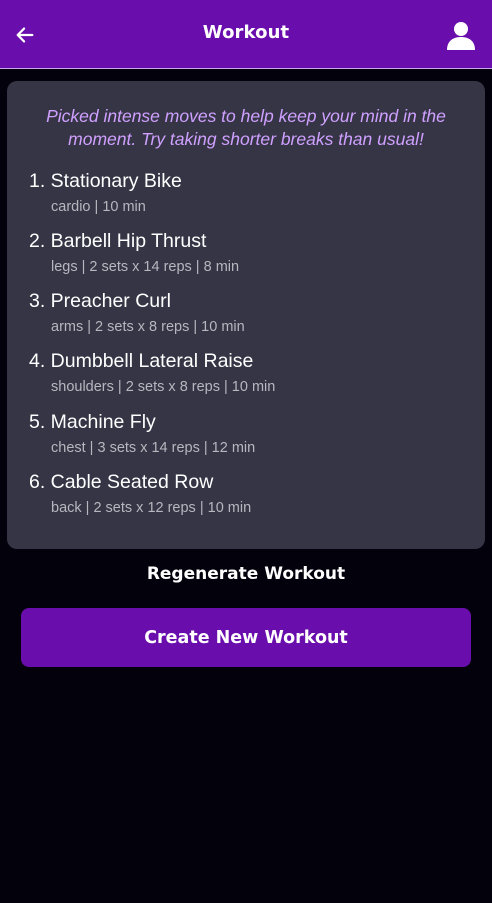 The height and width of the screenshot is (903, 492). I want to click on exercise-name: 1. Stationary Bike, so click(105, 181).